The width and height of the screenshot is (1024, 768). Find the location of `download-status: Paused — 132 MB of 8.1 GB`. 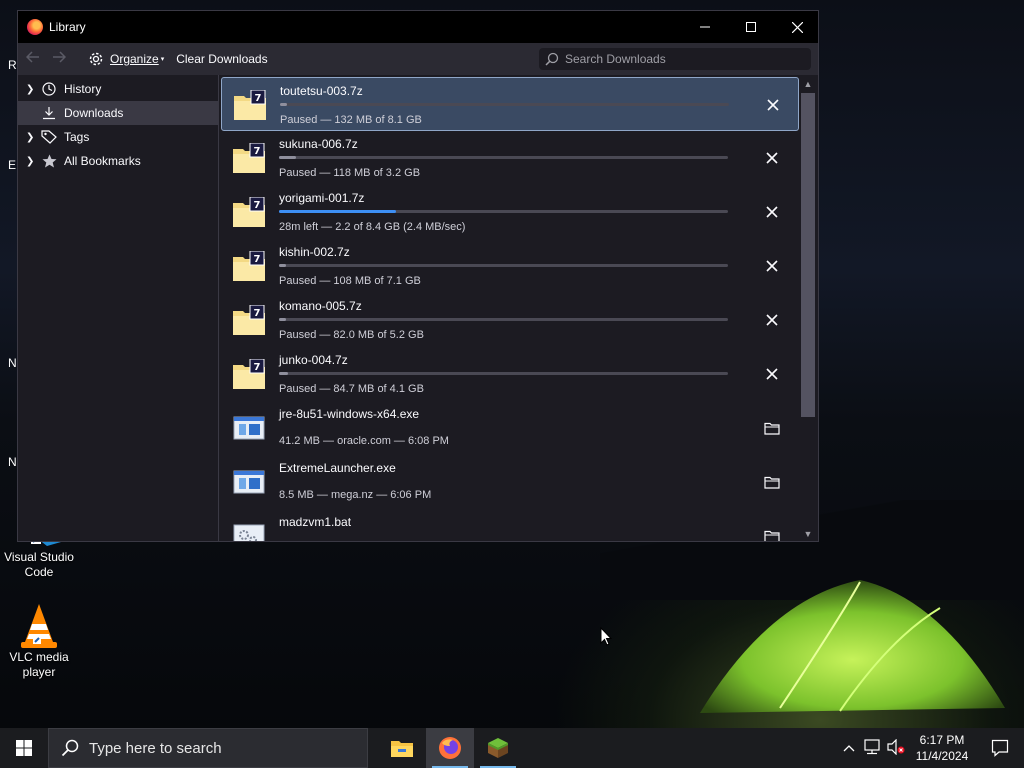

download-status: Paused — 132 MB of 8.1 GB is located at coordinates (351, 120).